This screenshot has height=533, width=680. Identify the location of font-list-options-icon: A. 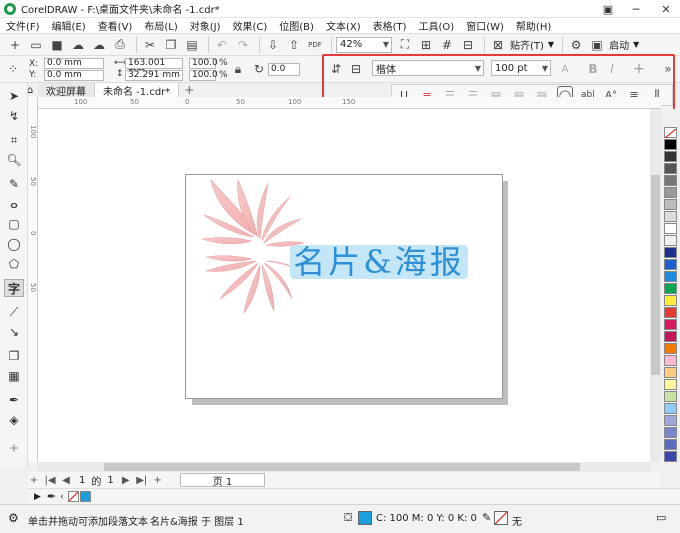
(565, 69).